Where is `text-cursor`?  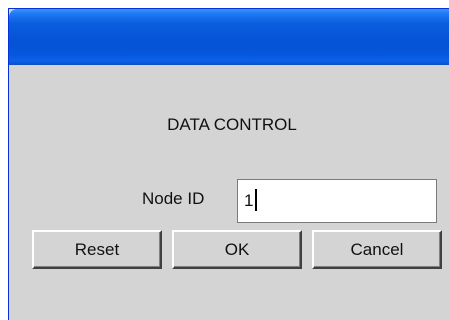 text-cursor is located at coordinates (256, 200).